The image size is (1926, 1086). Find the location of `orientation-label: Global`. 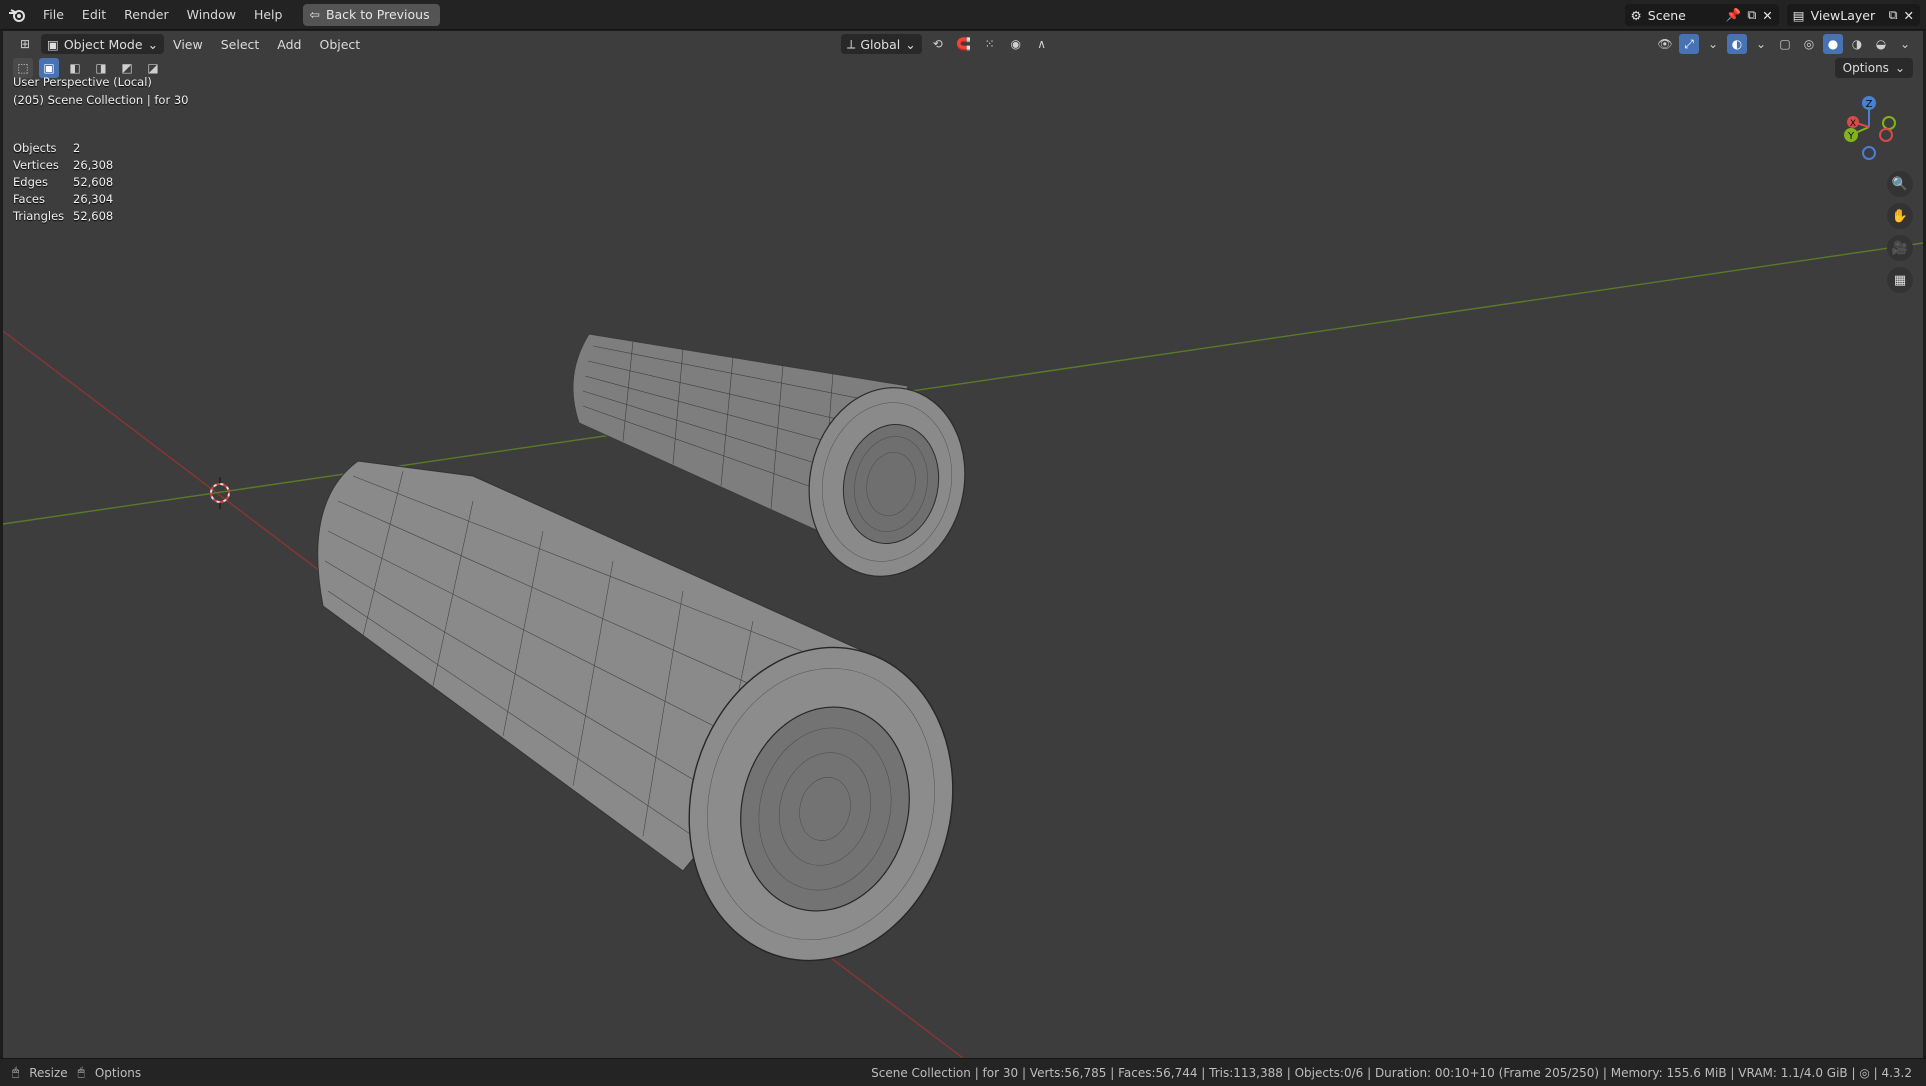

orientation-label: Global is located at coordinates (880, 44).